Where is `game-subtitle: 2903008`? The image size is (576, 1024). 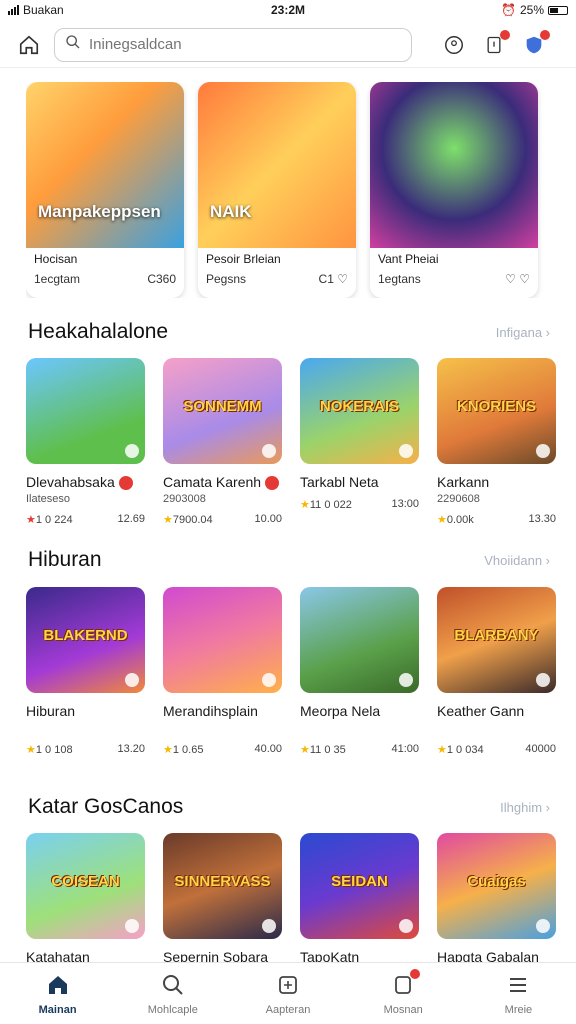 game-subtitle: 2903008 is located at coordinates (184, 499).